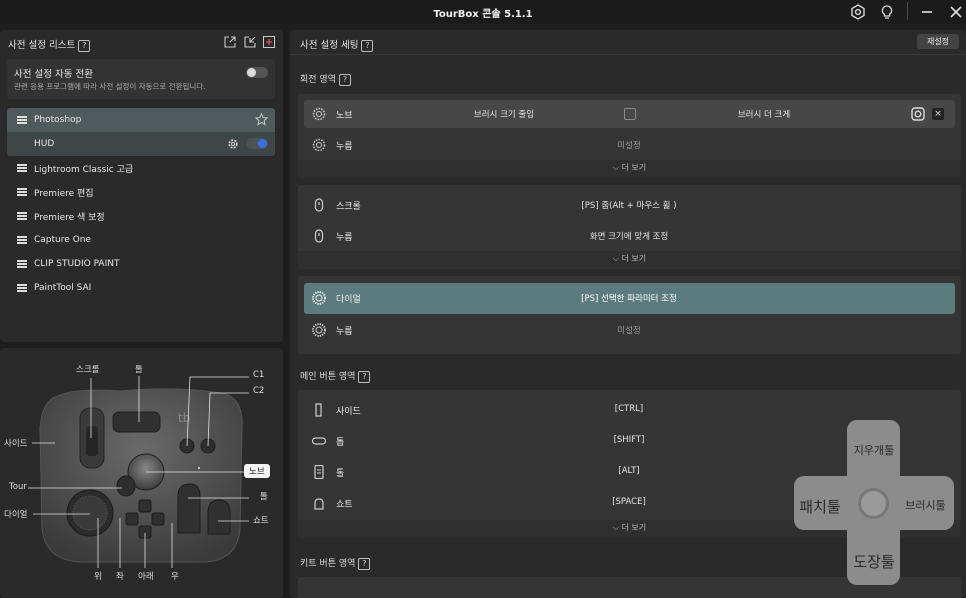  I want to click on row-label: 쇼트, so click(344, 505).